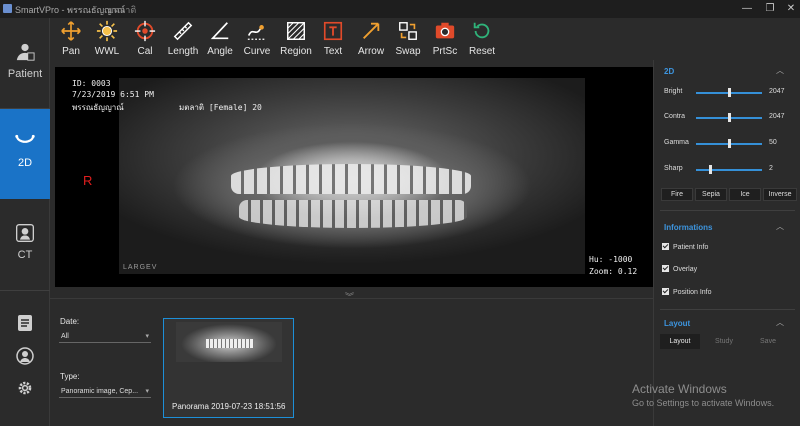  I want to click on nav-ct: CT, so click(25, 258).